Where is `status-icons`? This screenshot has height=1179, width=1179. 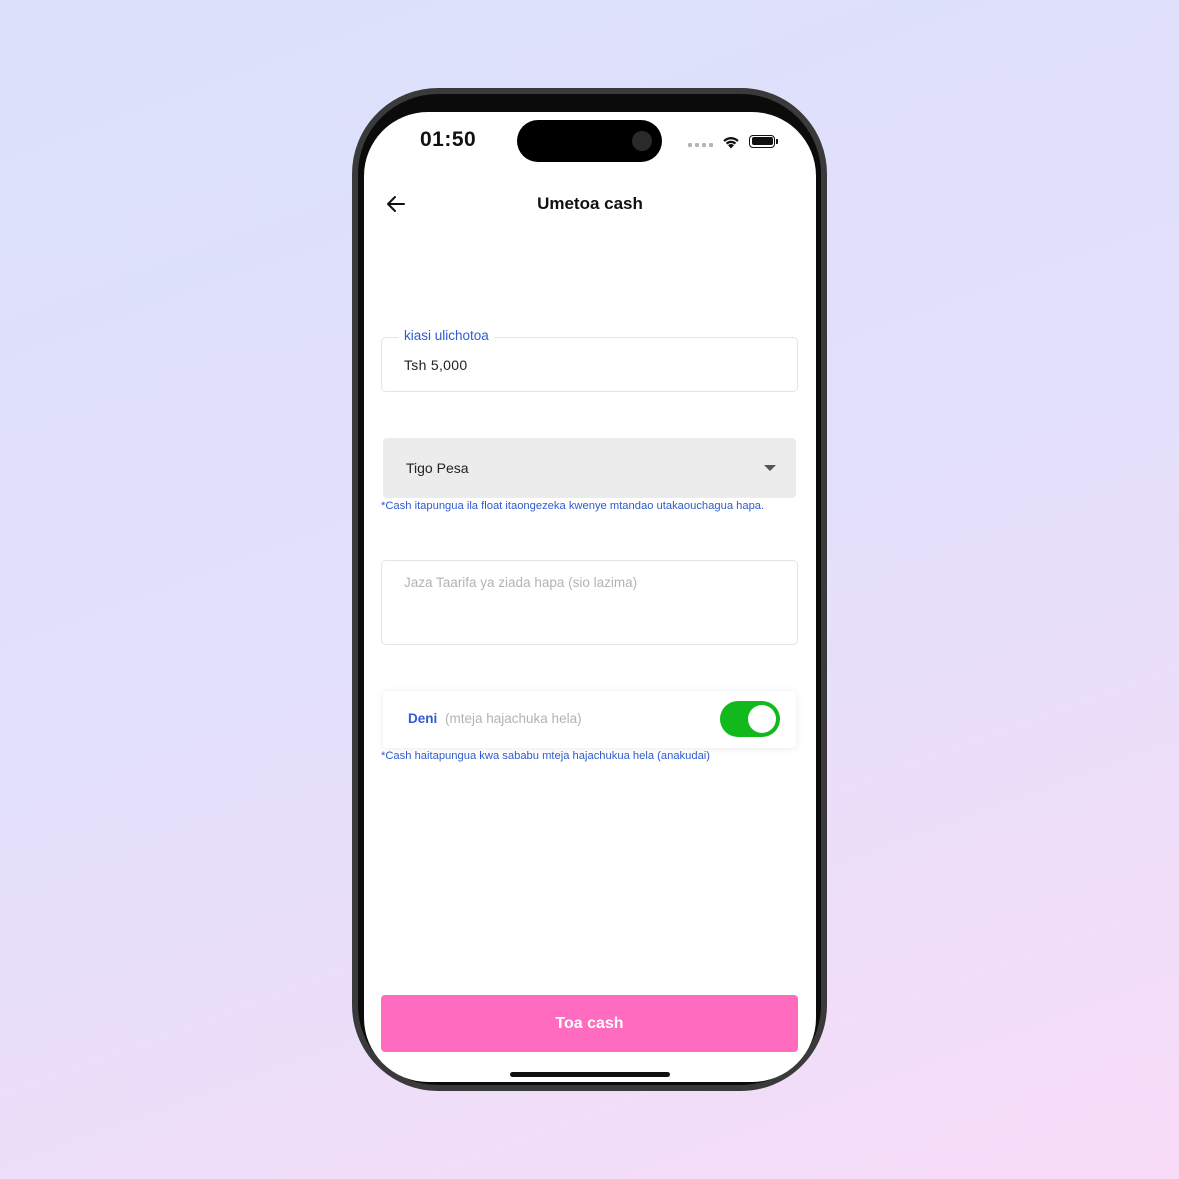
status-icons is located at coordinates (733, 141).